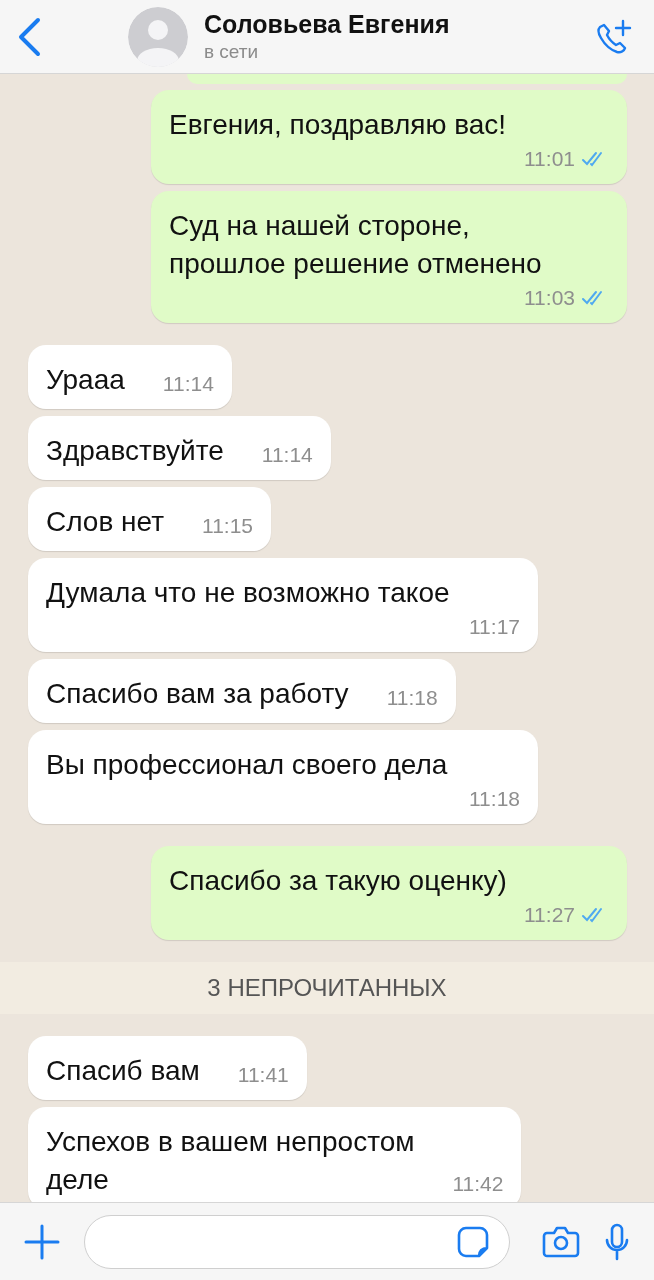 This screenshot has height=1280, width=654. Describe the element at coordinates (494, 627) in the screenshot. I see `message-time: 11:17` at that location.